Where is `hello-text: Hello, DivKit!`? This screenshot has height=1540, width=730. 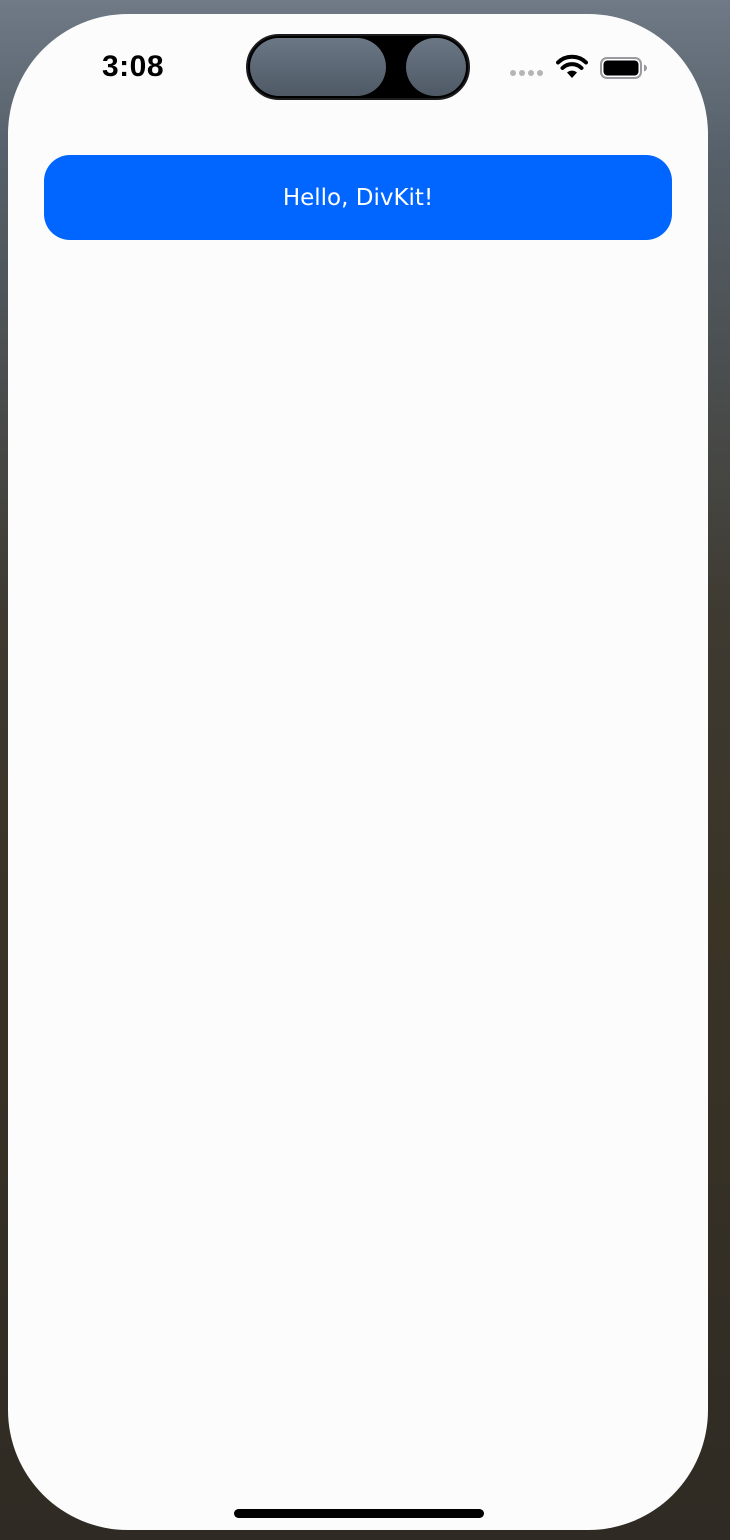
hello-text: Hello, DivKit! is located at coordinates (358, 197).